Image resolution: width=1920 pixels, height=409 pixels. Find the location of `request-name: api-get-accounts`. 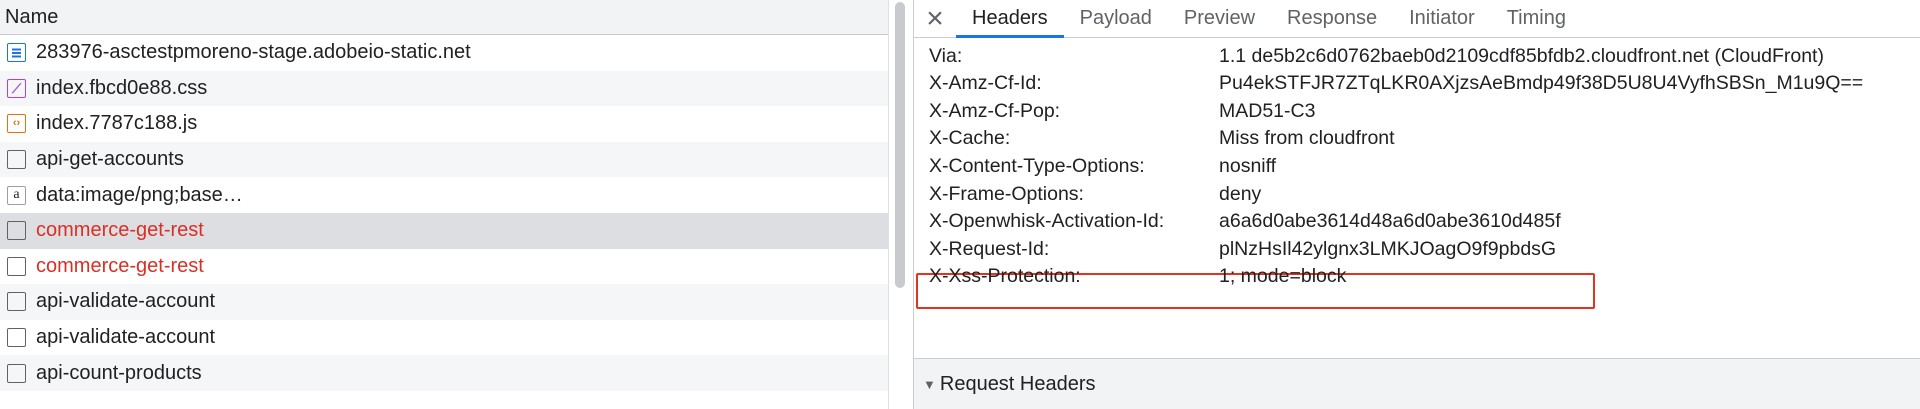

request-name: api-get-accounts is located at coordinates (110, 159).